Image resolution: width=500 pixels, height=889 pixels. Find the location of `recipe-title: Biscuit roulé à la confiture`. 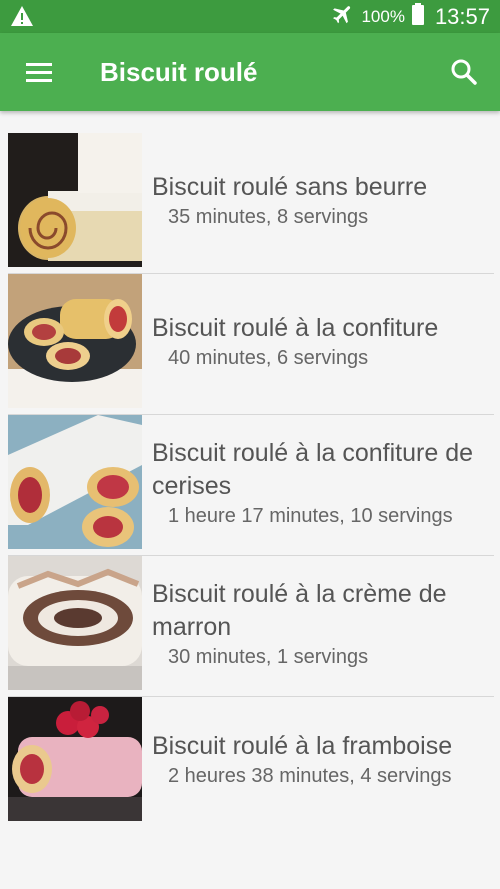

recipe-title: Biscuit roulé à la confiture is located at coordinates (295, 328).